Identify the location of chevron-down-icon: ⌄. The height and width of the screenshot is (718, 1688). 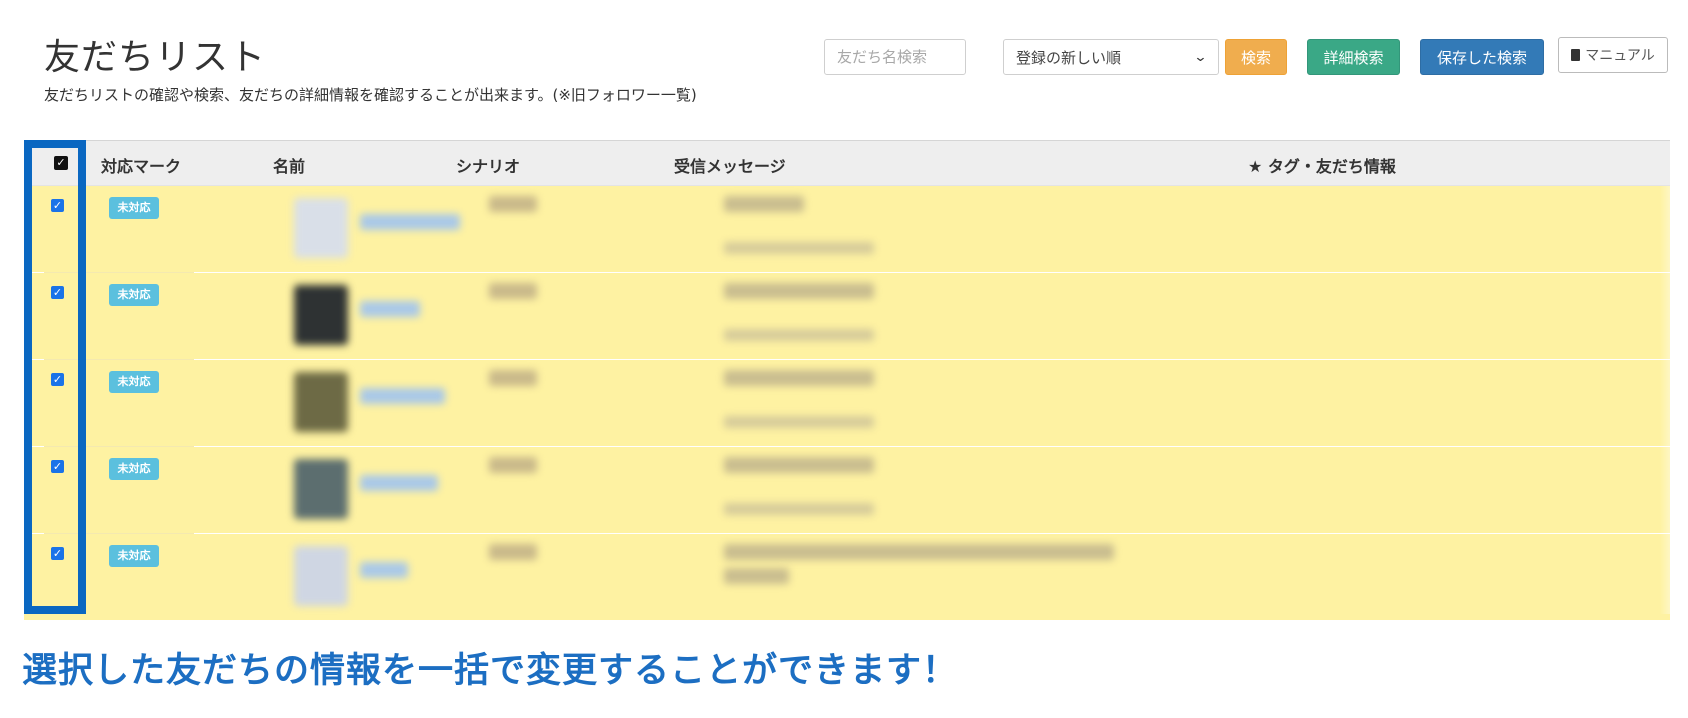
(1200, 57).